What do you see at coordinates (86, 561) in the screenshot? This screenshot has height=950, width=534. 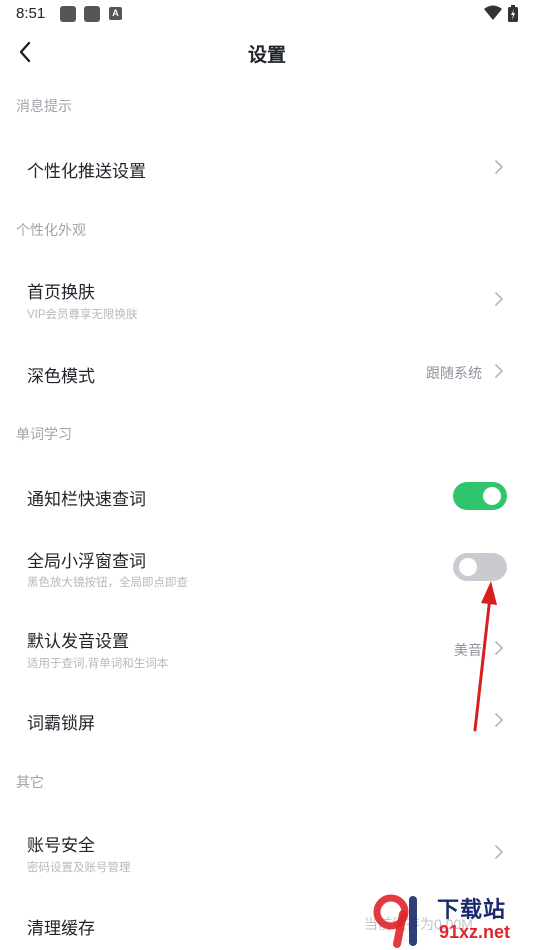 I see `row-title: 全局小浮窗查词` at bounding box center [86, 561].